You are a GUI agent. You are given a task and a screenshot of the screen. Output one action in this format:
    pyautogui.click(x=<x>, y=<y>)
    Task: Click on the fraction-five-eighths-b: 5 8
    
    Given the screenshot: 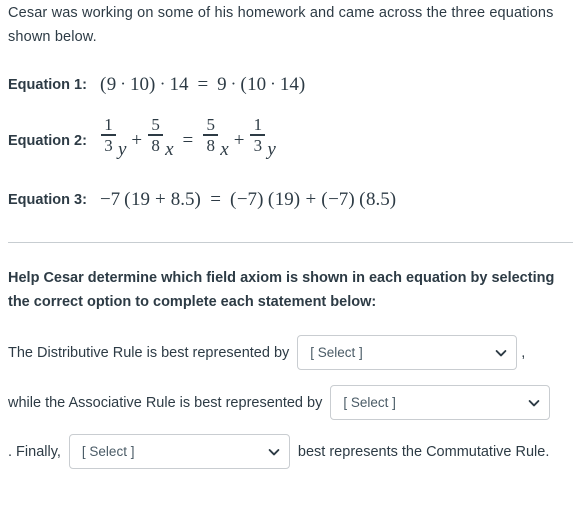 What is the action you would take?
    pyautogui.click(x=211, y=135)
    